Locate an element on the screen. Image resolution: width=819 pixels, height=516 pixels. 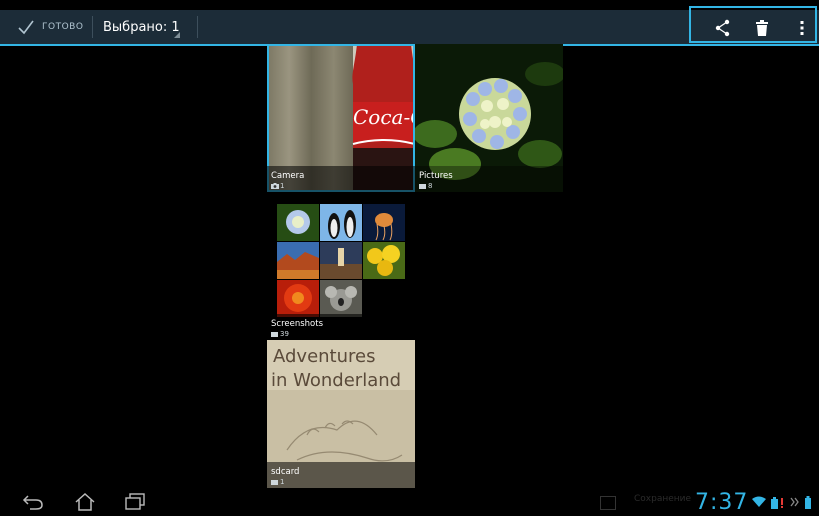
thumbnail-lighthouse is located at coordinates (341, 260).